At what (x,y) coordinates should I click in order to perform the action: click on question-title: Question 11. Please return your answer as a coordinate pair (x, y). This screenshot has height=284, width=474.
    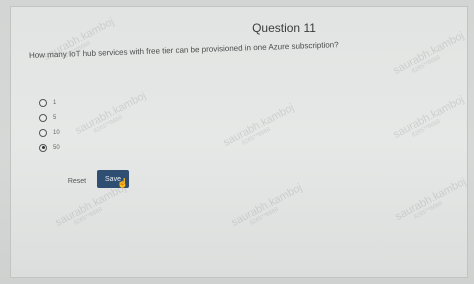
    Looking at the image, I should click on (284, 28).